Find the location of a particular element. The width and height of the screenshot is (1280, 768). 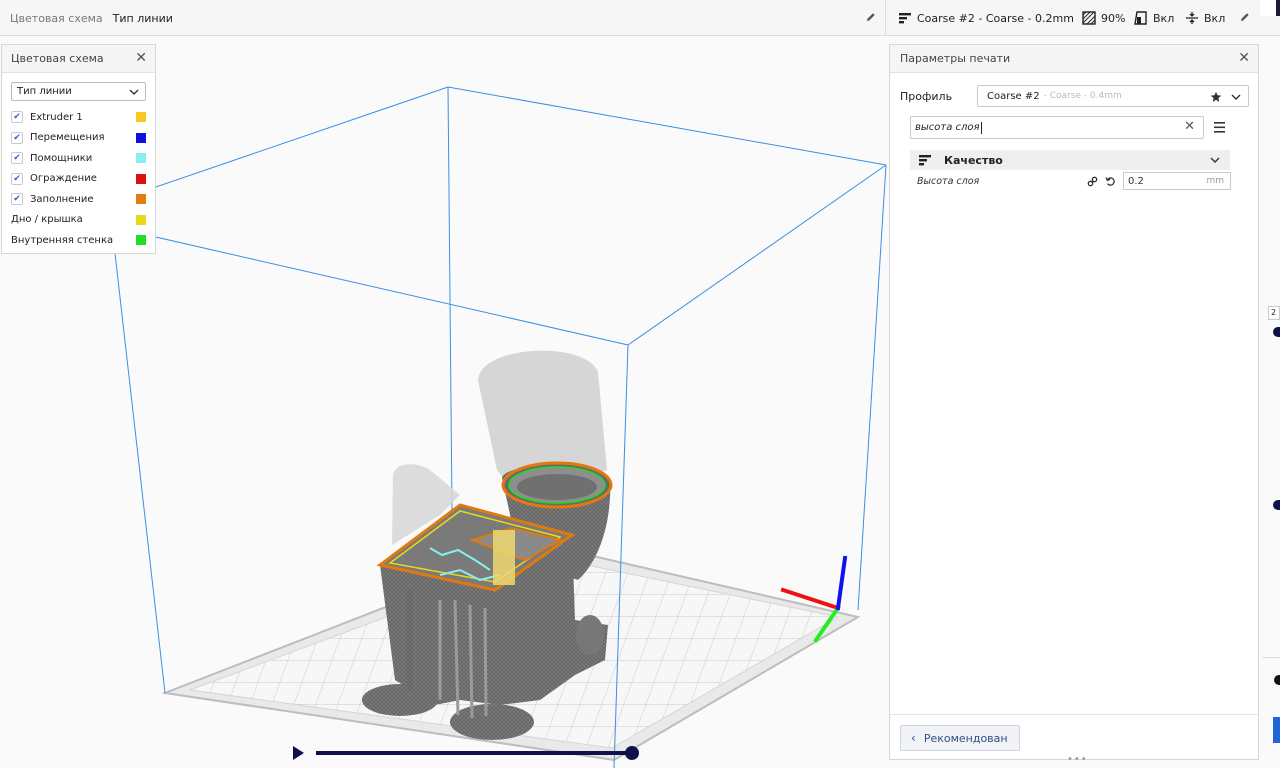

line-type-item: Внутренняя стенка is located at coordinates (78, 240).